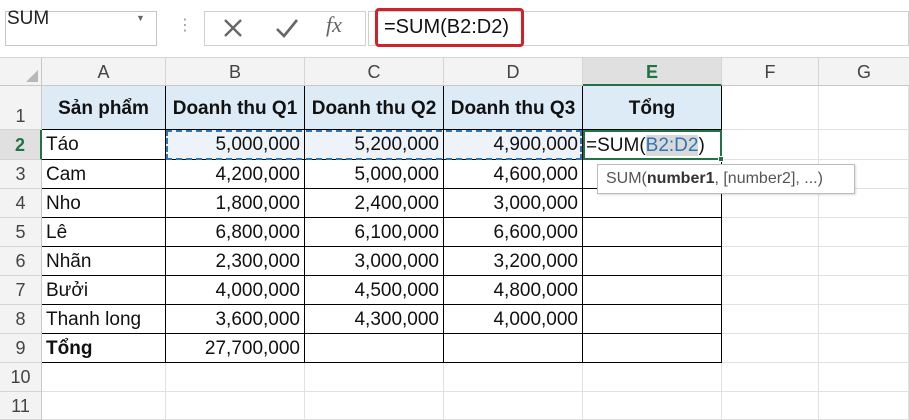 The height and width of the screenshot is (420, 909). Describe the element at coordinates (104, 203) in the screenshot. I see `table-cell: Nho` at that location.